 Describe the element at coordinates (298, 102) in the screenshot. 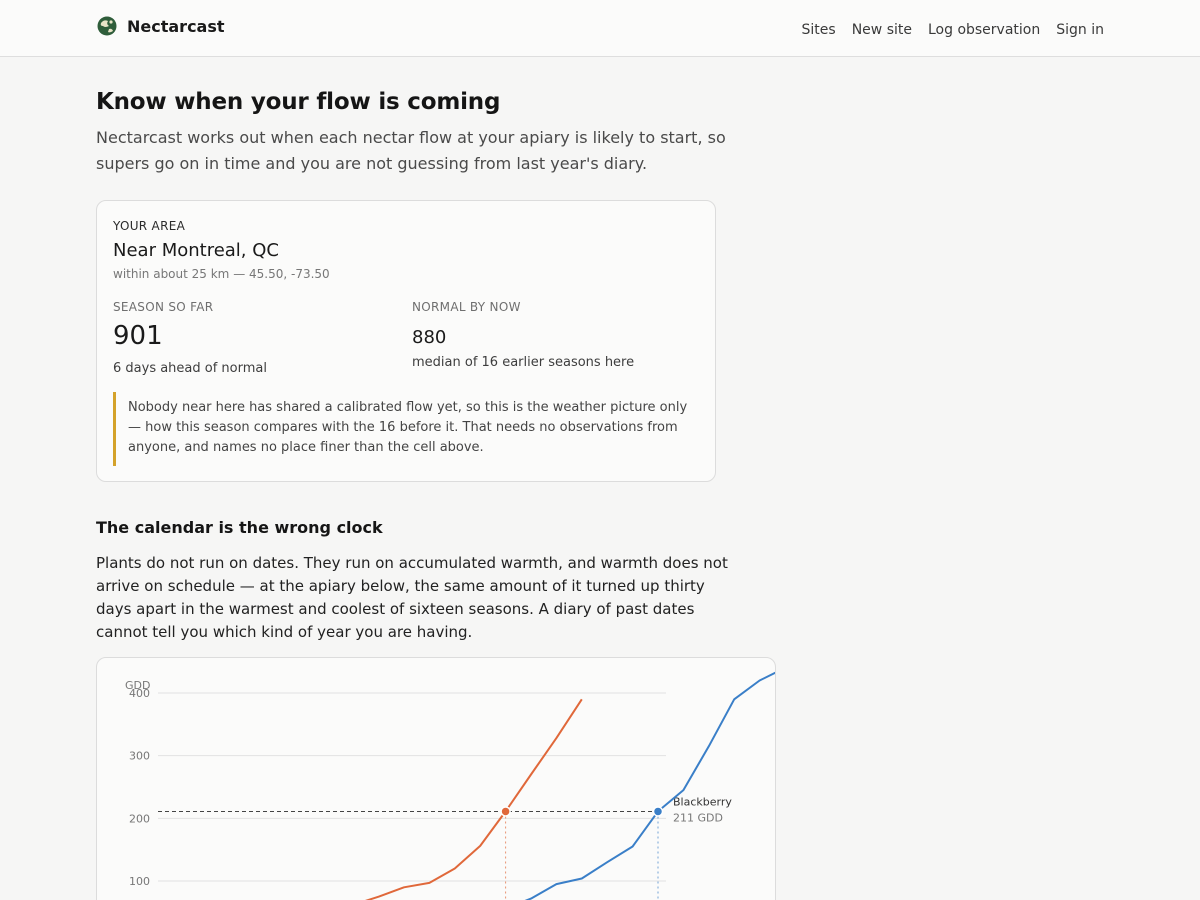

I see `page-title: Know when your flow is coming` at that location.